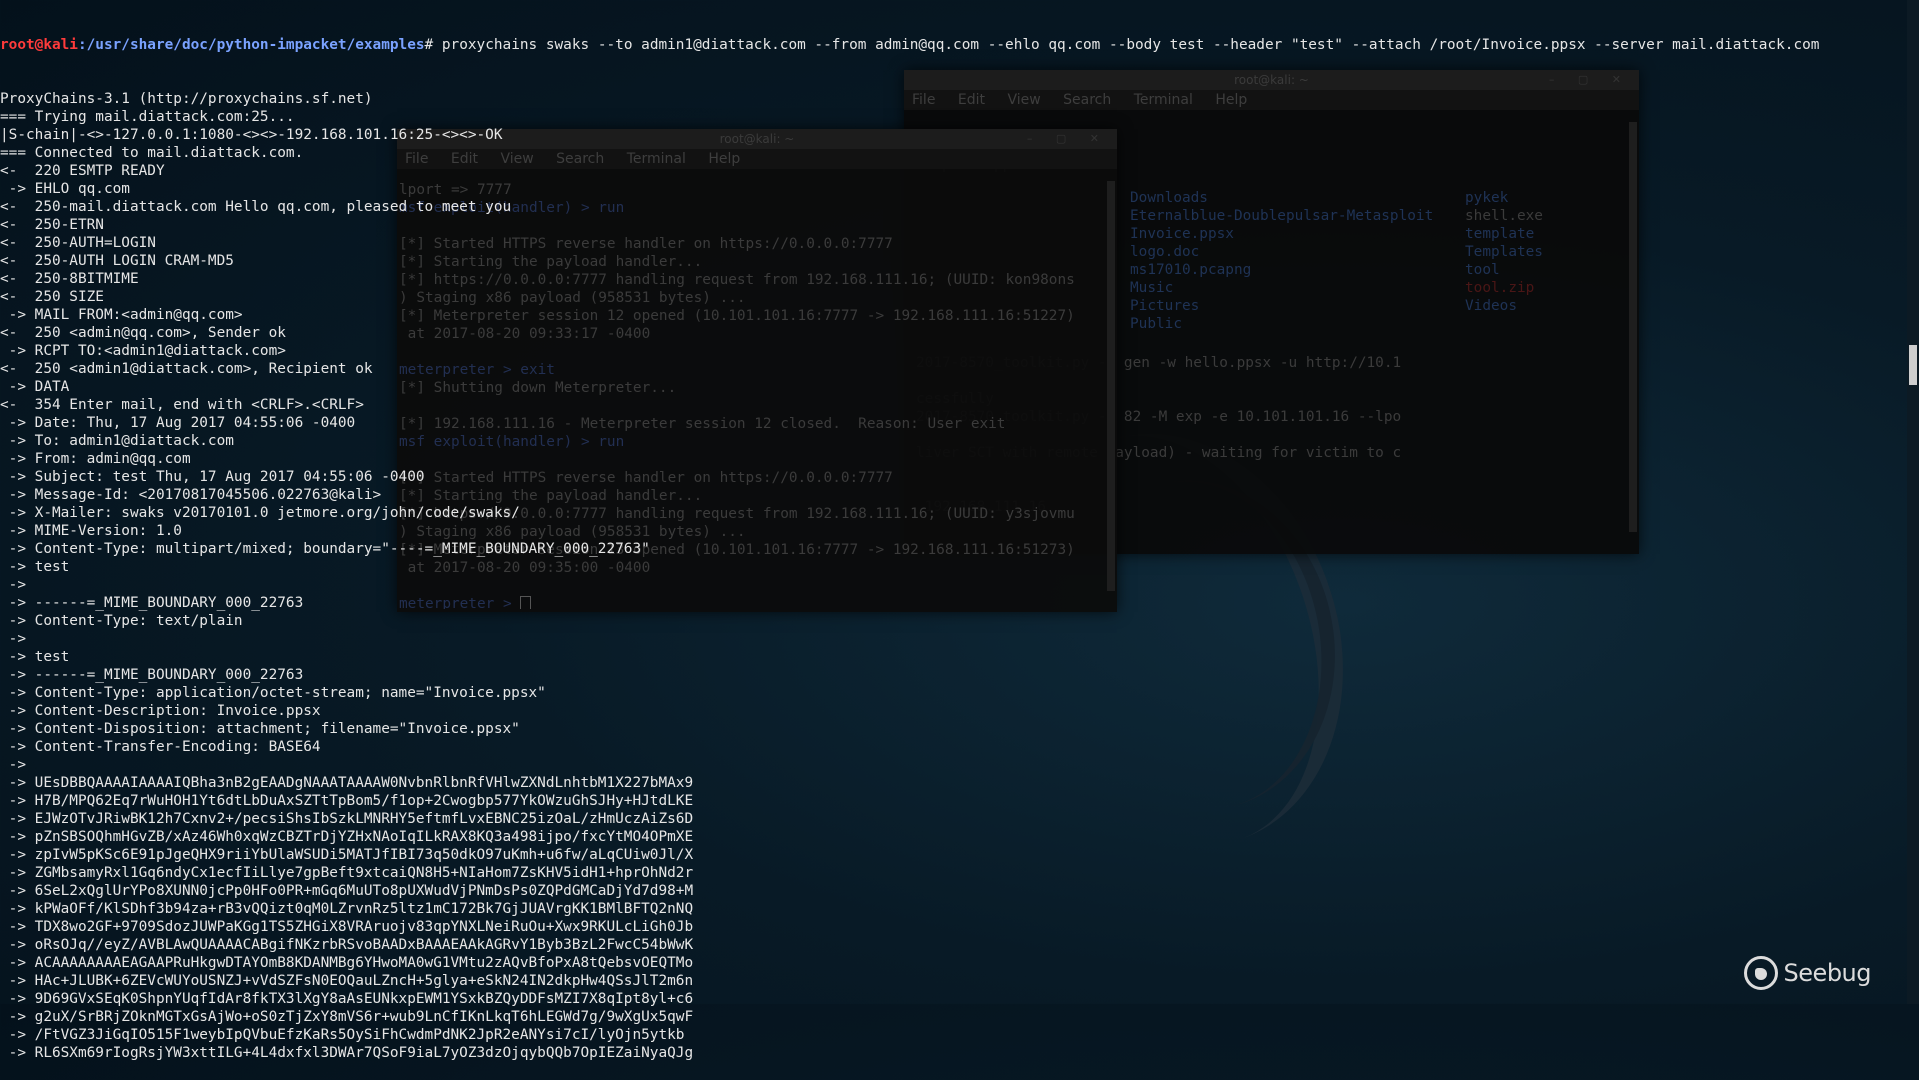 The width and height of the screenshot is (1919, 1080). What do you see at coordinates (152, 675) in the screenshot?
I see `terminal-line: -> ------=_MIME_BOUNDARY_000_22763` at bounding box center [152, 675].